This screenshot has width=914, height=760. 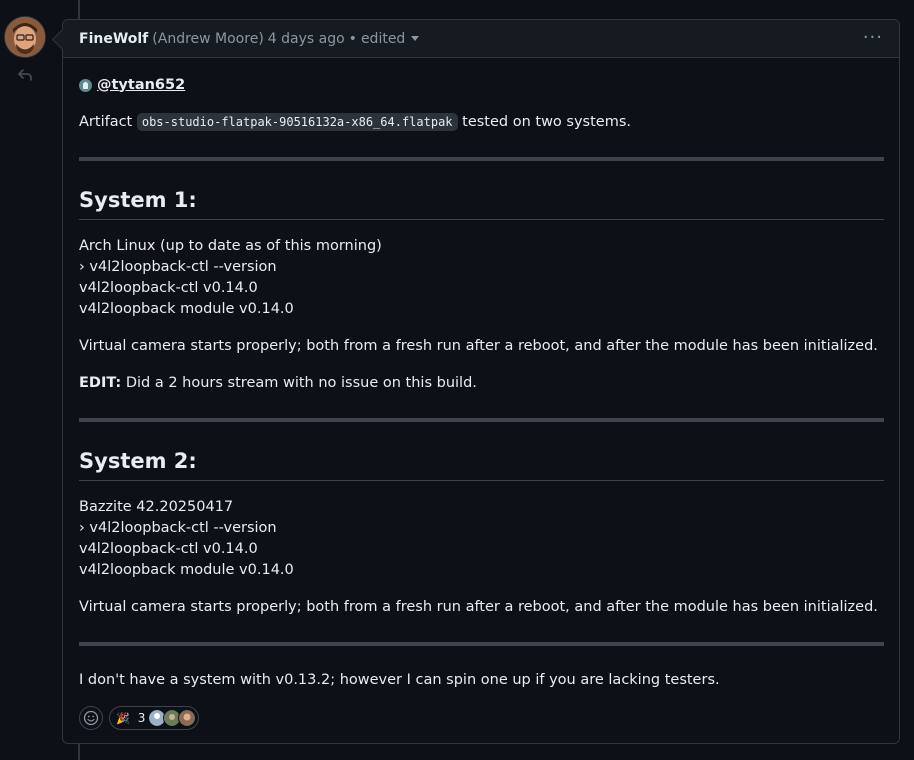 I want to click on mention-link: @tytan652, so click(x=141, y=85).